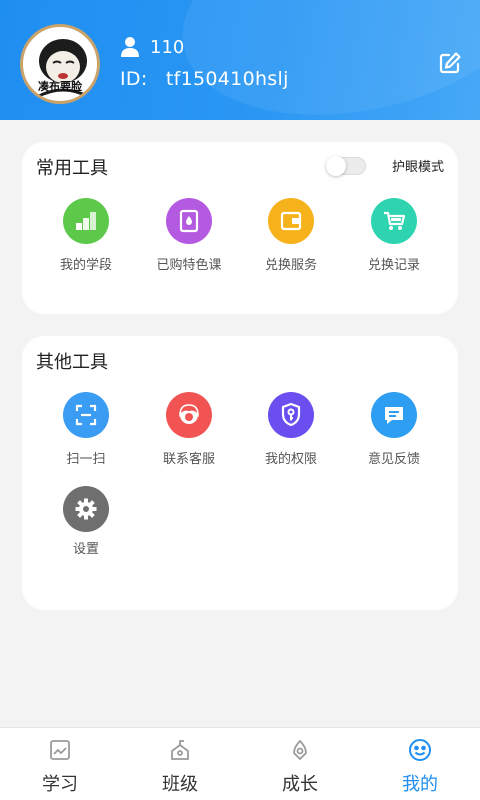 This screenshot has width=480, height=800. I want to click on tool-label: 兑换记录, so click(393, 265).